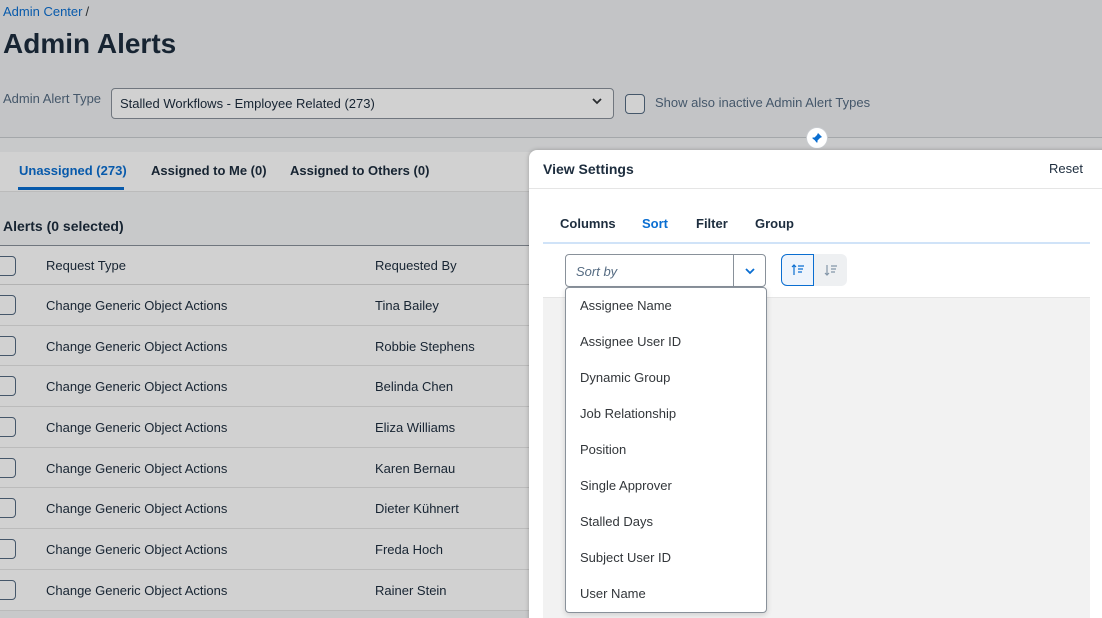  Describe the element at coordinates (665, 270) in the screenshot. I see `sort-by-select: Sort by` at that location.